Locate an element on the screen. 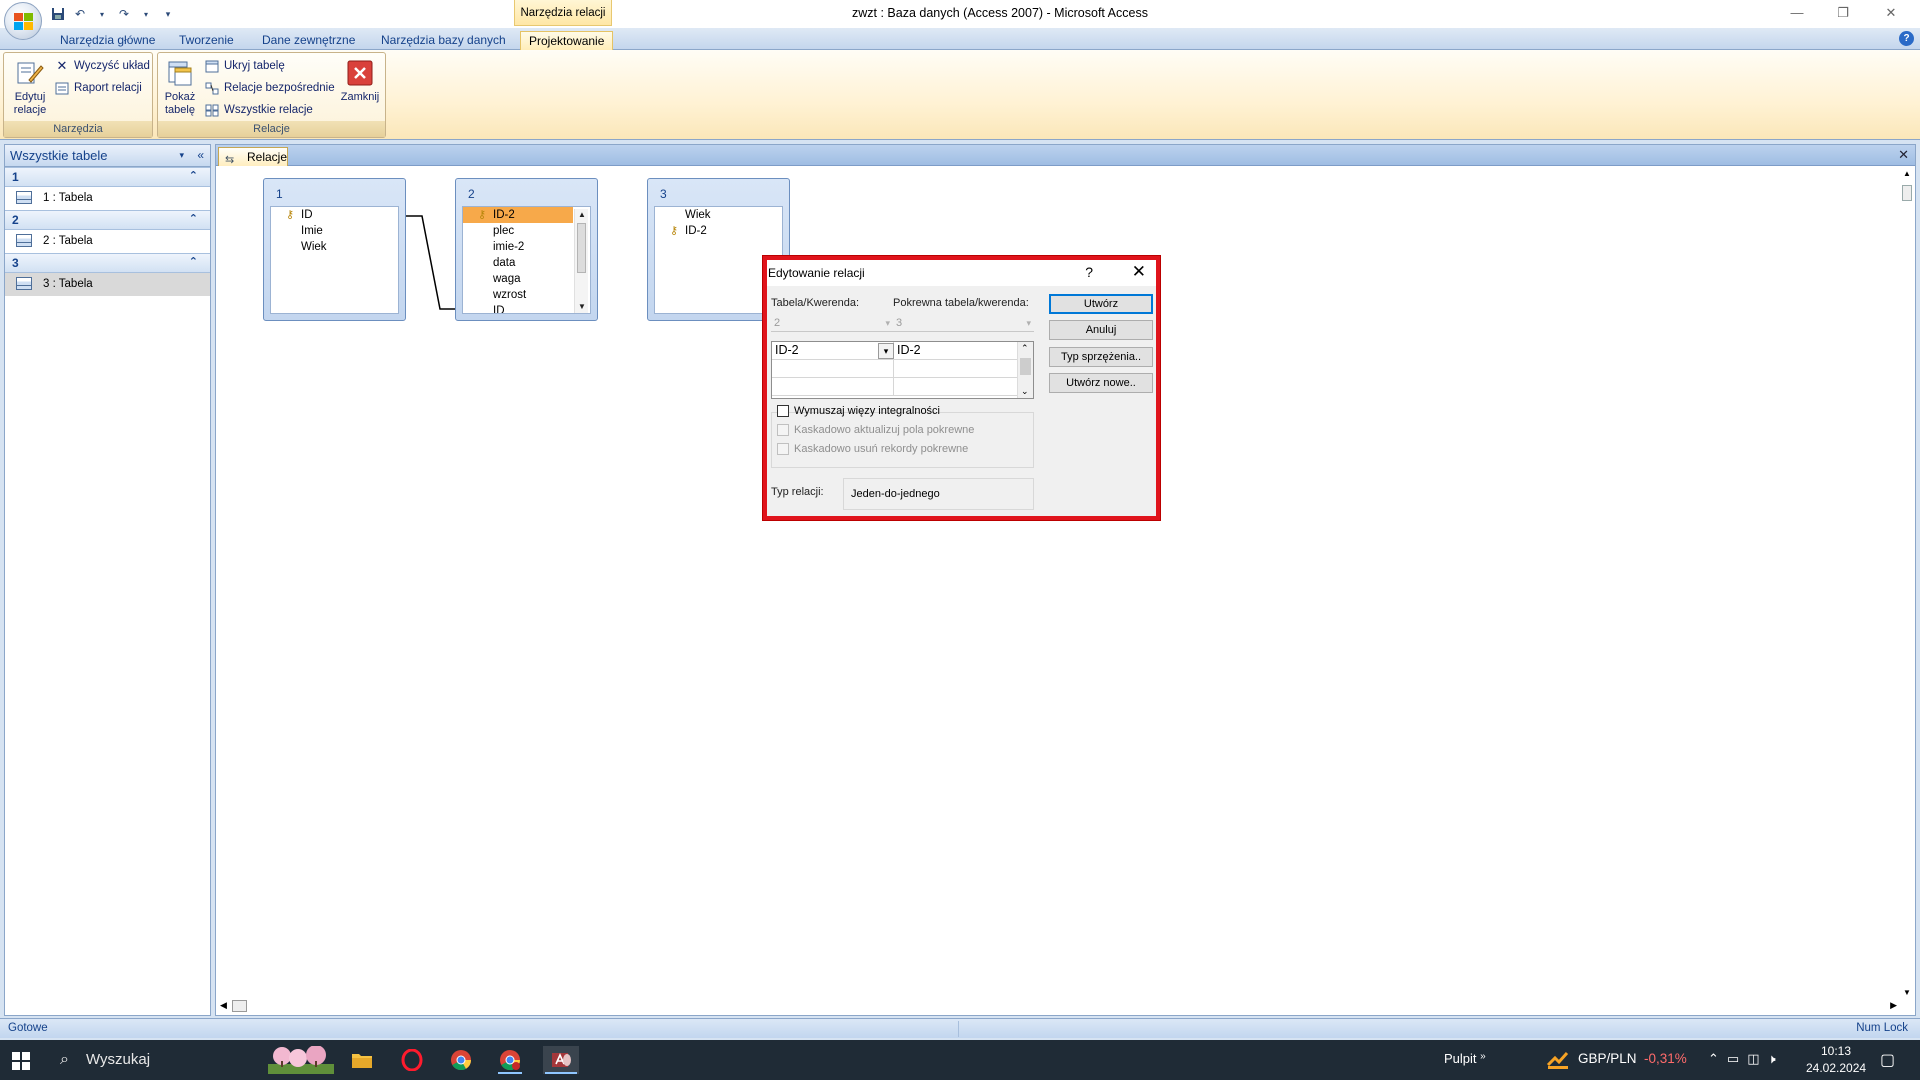  nav-item-table-2: 2 : Tabela is located at coordinates (107, 241).